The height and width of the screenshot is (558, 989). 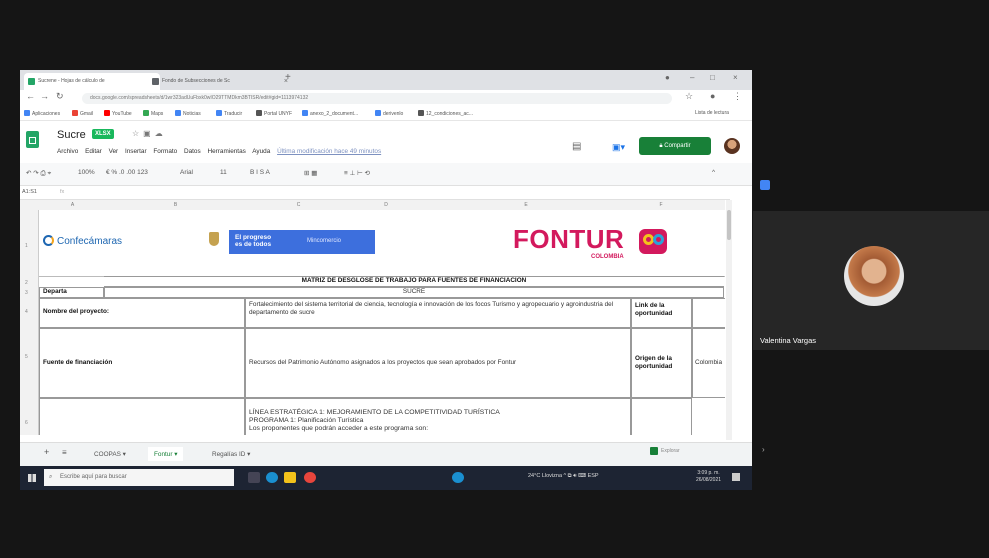 What do you see at coordinates (272, 477) in the screenshot?
I see `edge-icon` at bounding box center [272, 477].